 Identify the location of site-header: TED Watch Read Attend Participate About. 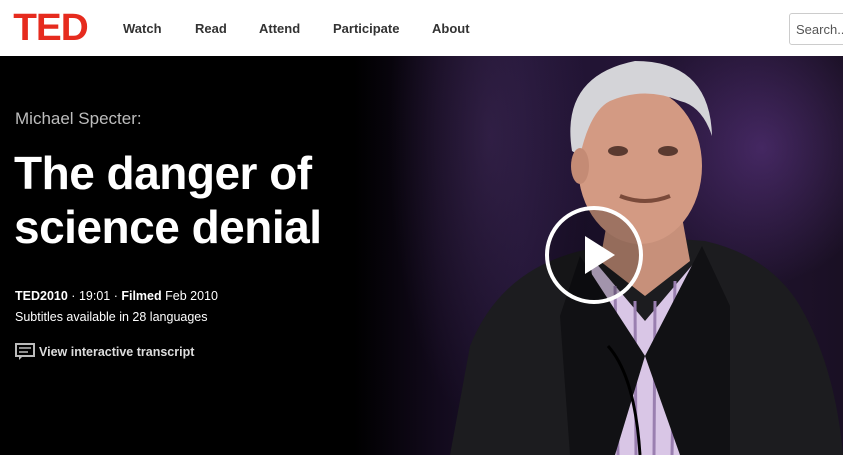
(421, 28).